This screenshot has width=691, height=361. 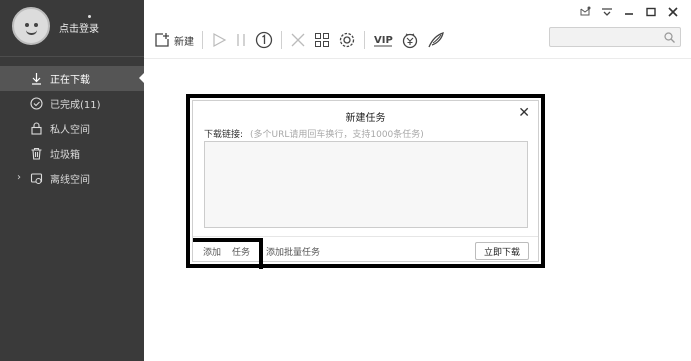 I want to click on maximize-icon, so click(x=651, y=12).